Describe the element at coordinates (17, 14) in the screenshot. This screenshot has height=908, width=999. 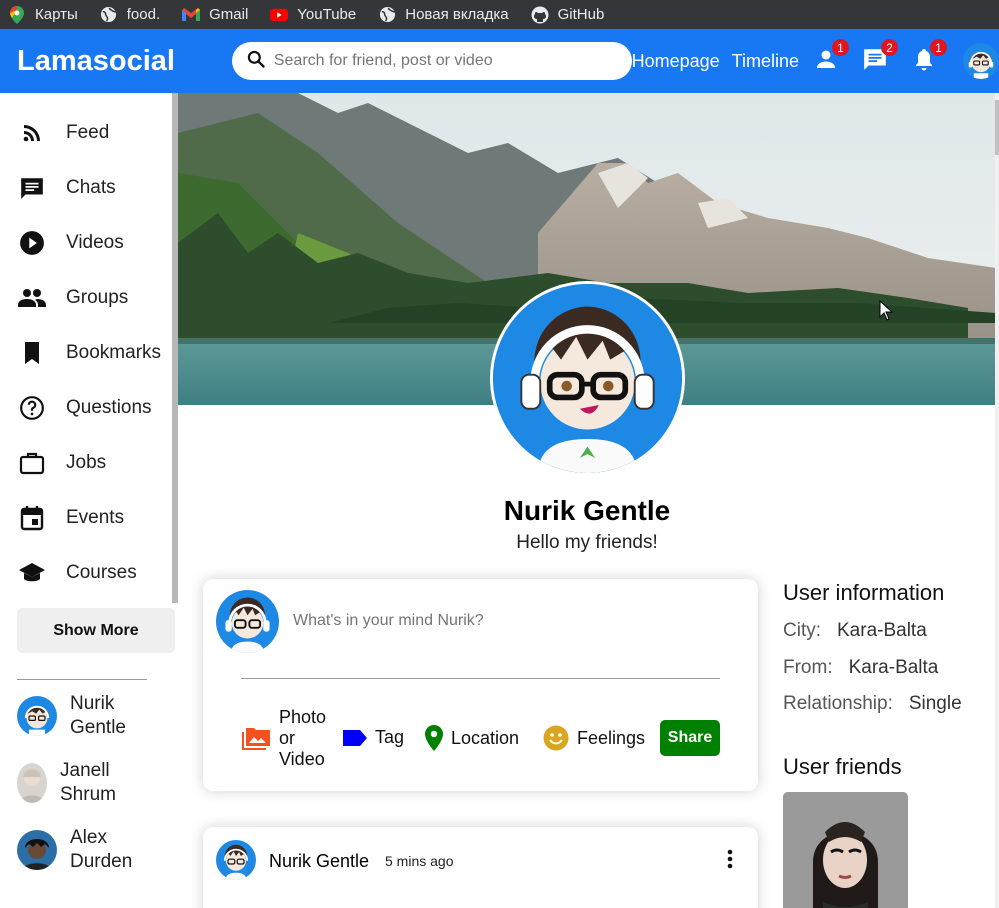
I see `maps-icon` at that location.